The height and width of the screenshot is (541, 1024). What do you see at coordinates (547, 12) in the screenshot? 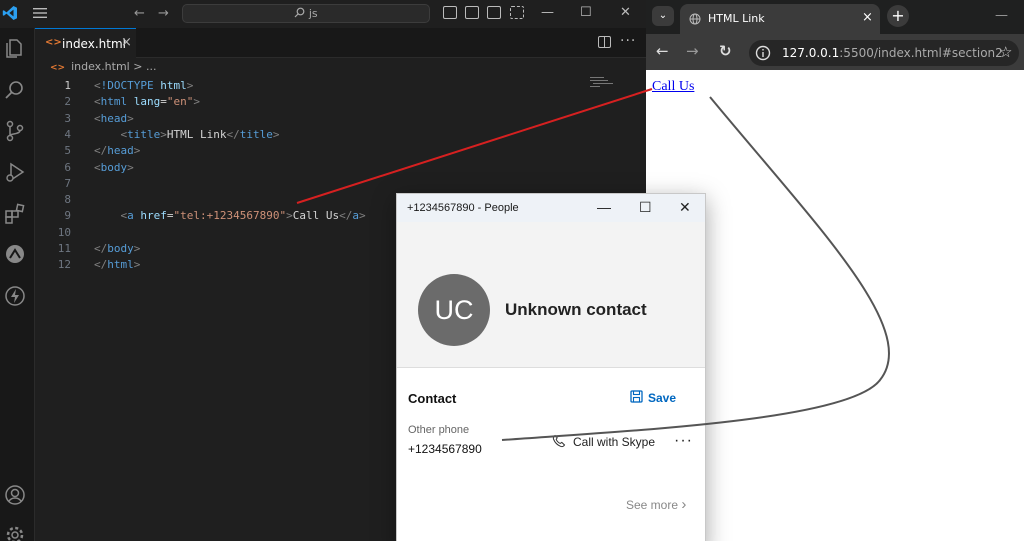
I see `vscode-minimize-button: —` at bounding box center [547, 12].